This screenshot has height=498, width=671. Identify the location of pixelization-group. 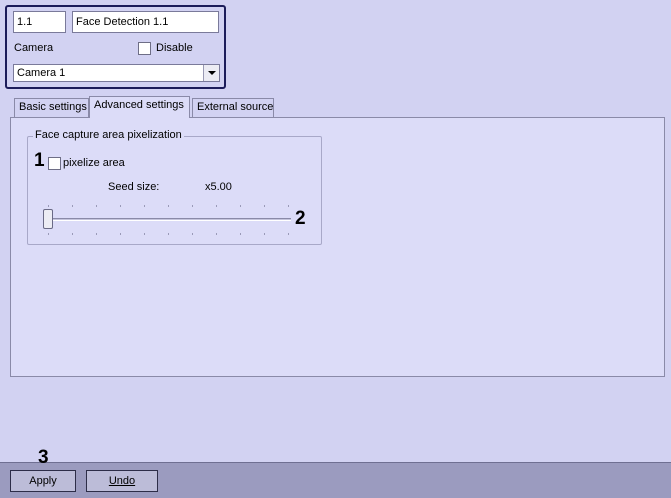
(174, 190).